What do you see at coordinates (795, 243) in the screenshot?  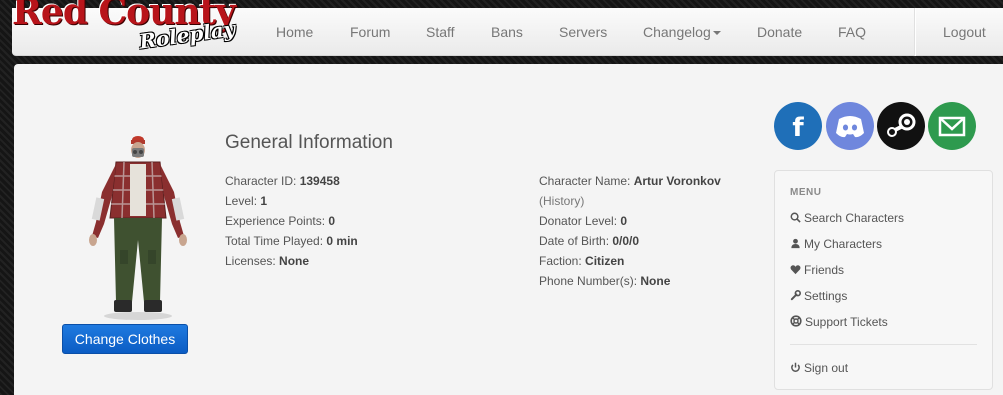 I see `user-icon` at bounding box center [795, 243].